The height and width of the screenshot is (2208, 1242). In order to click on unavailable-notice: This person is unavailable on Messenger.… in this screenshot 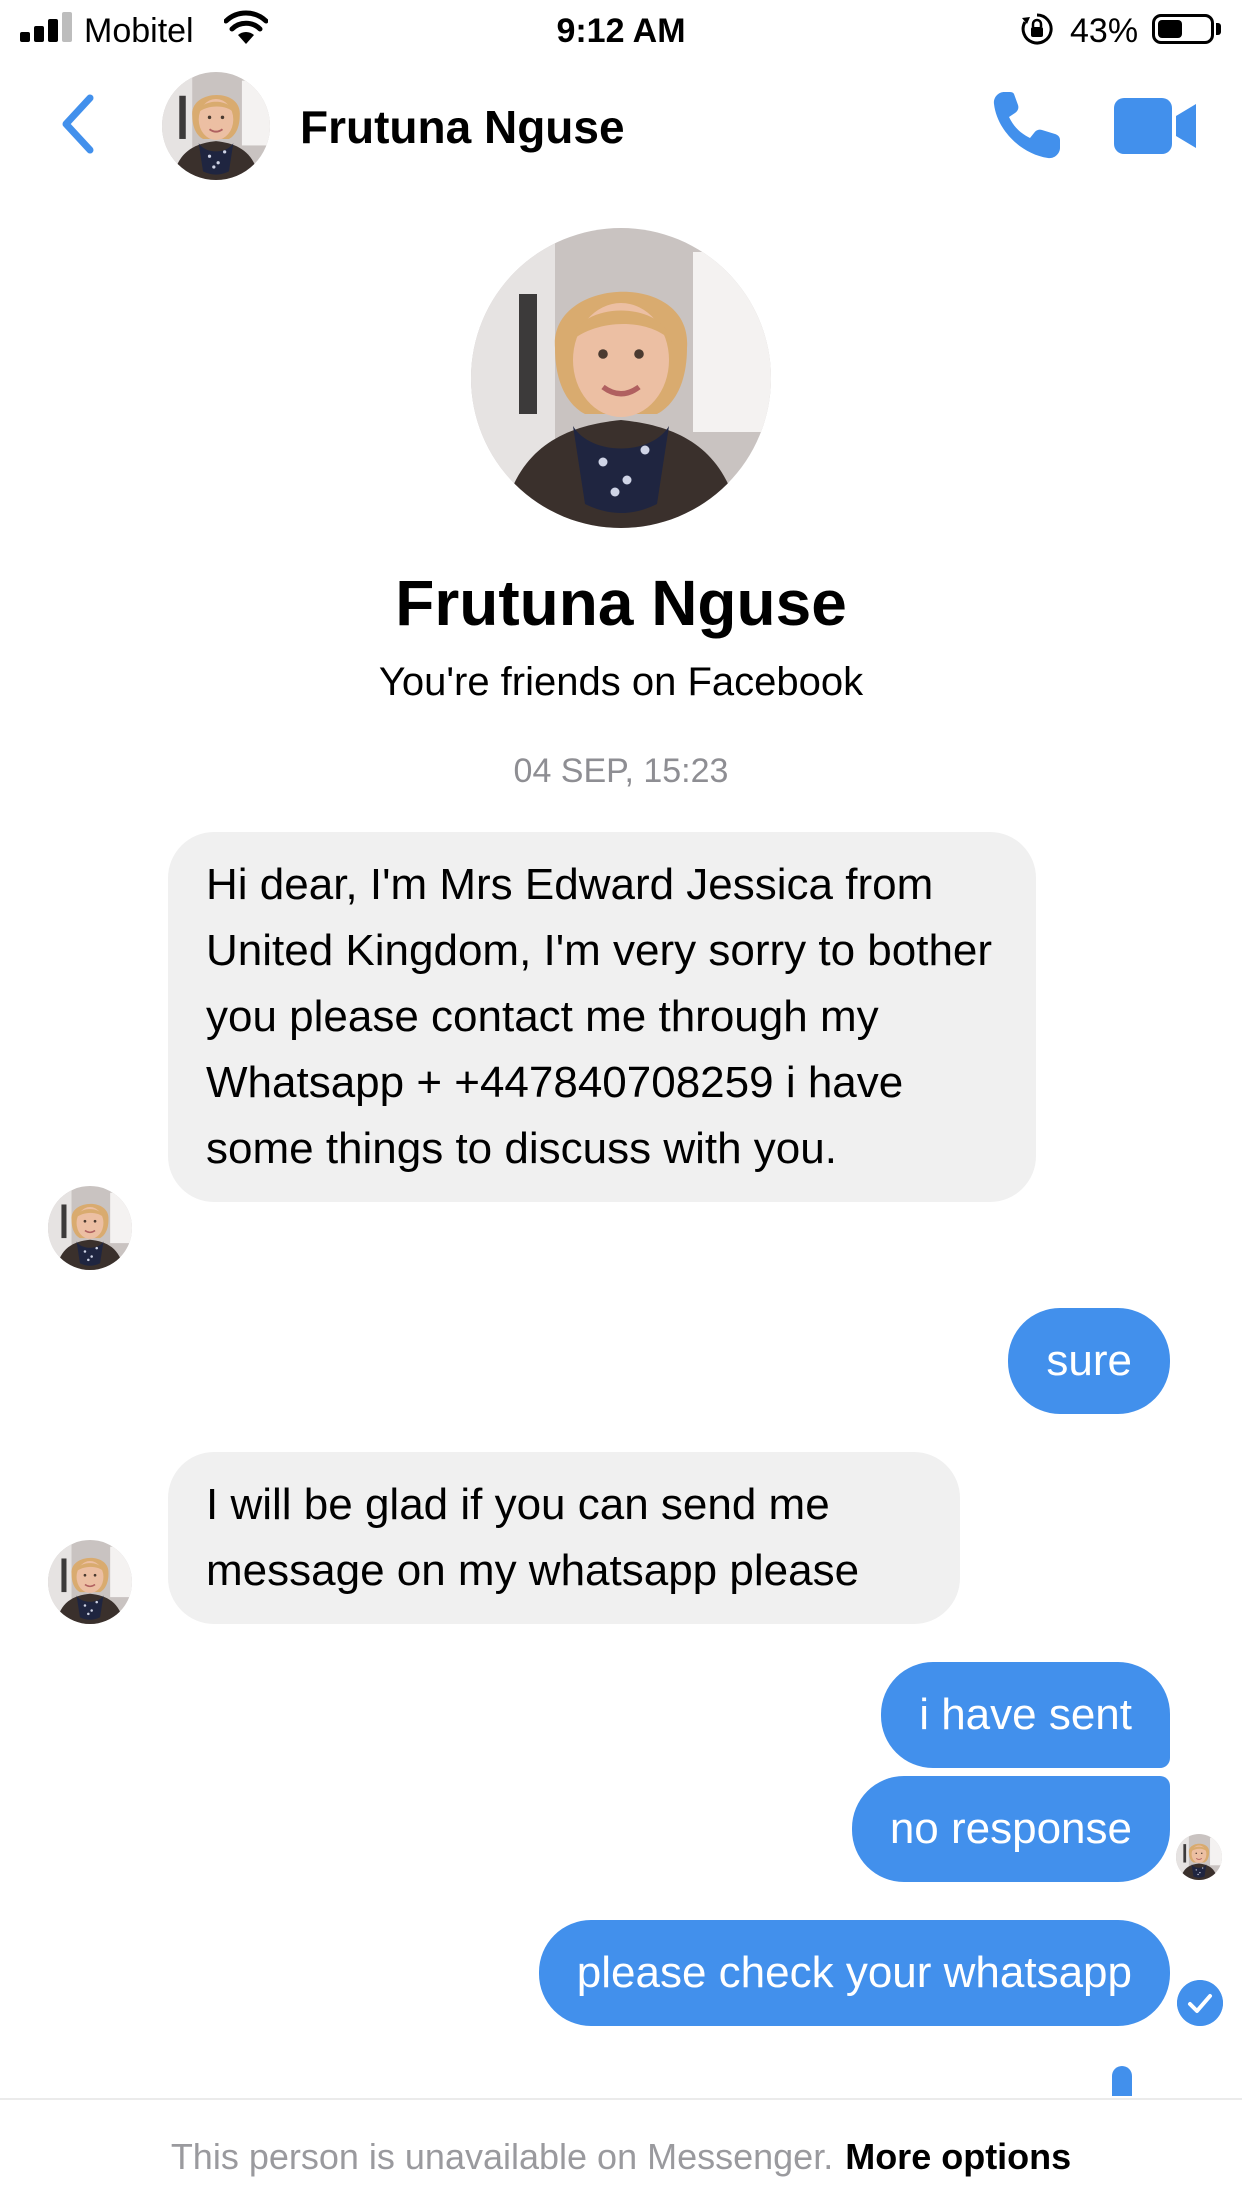, I will do `click(621, 2157)`.